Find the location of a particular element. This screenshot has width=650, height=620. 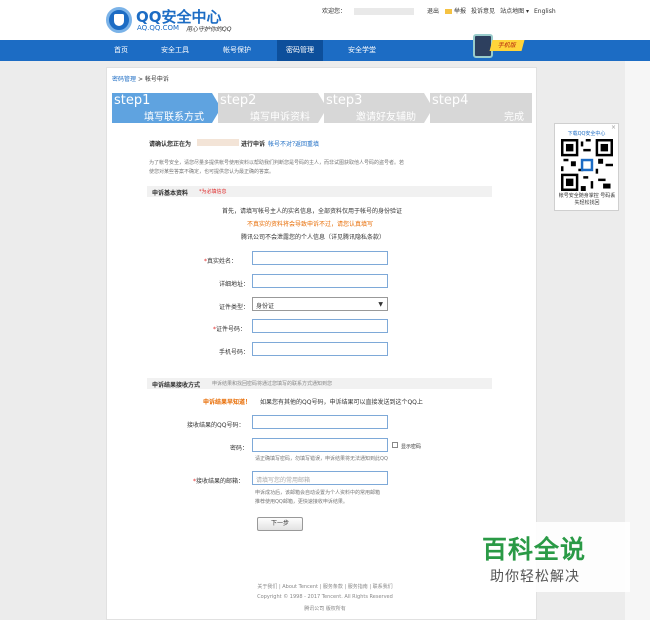

qq-number-blurred is located at coordinates (218, 142).